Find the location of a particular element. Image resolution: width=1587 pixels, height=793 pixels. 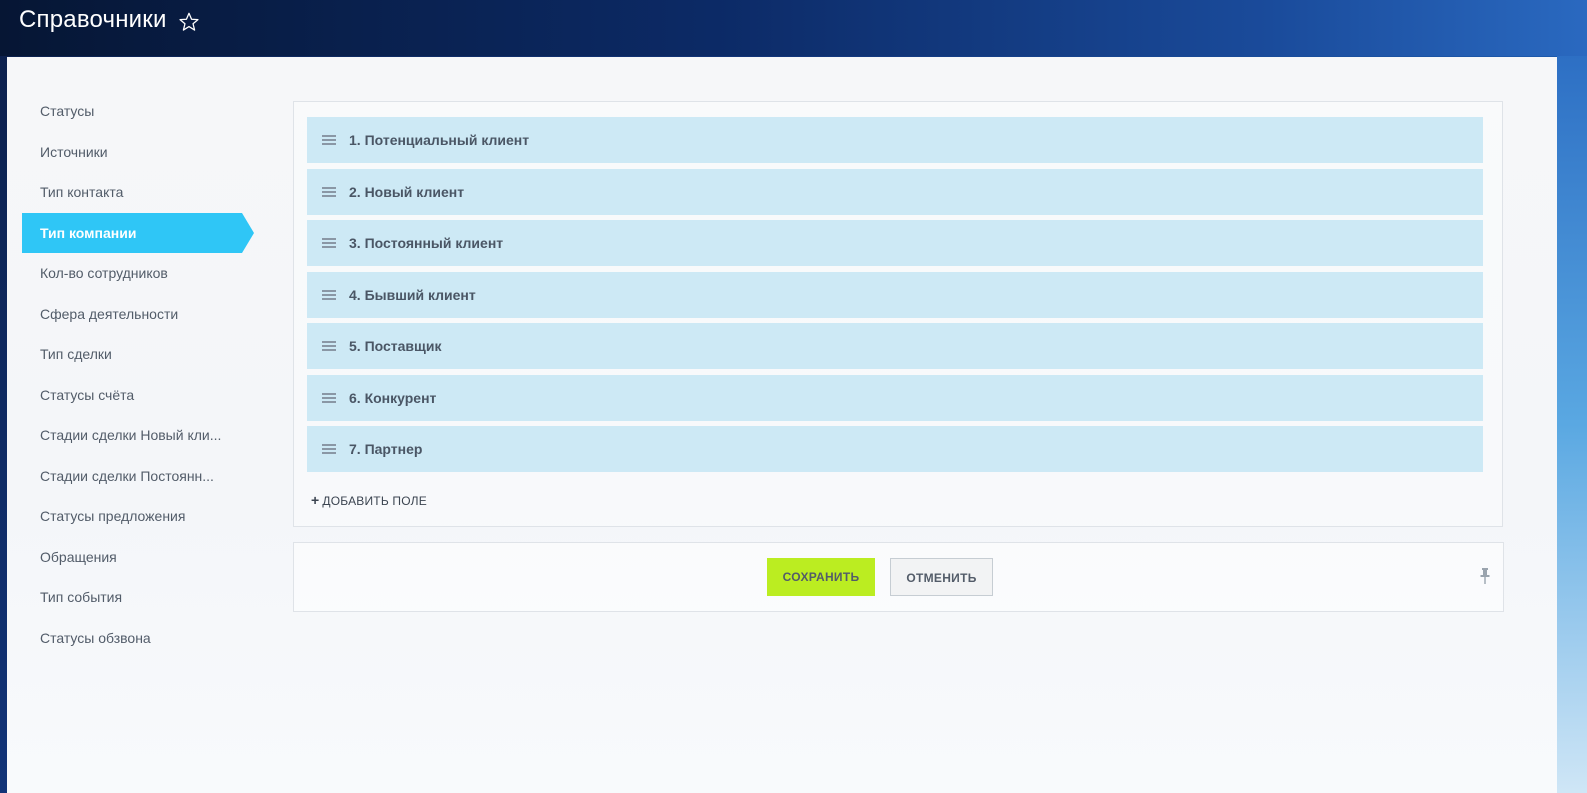

action-bar: СОХРАНИТЬ ОТМЕНИТЬ is located at coordinates (898, 577).